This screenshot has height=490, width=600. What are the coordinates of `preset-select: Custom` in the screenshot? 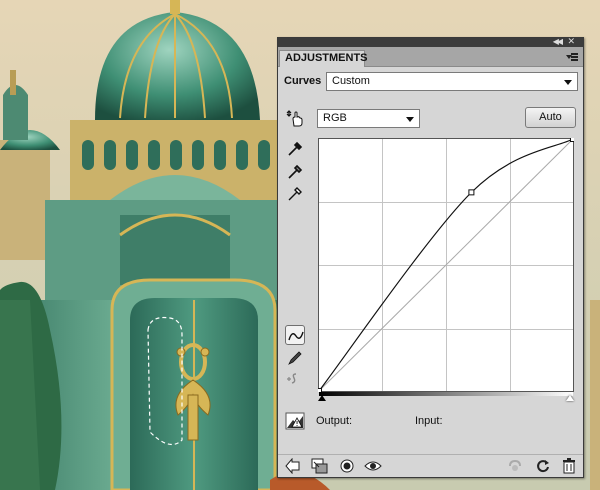 It's located at (452, 81).